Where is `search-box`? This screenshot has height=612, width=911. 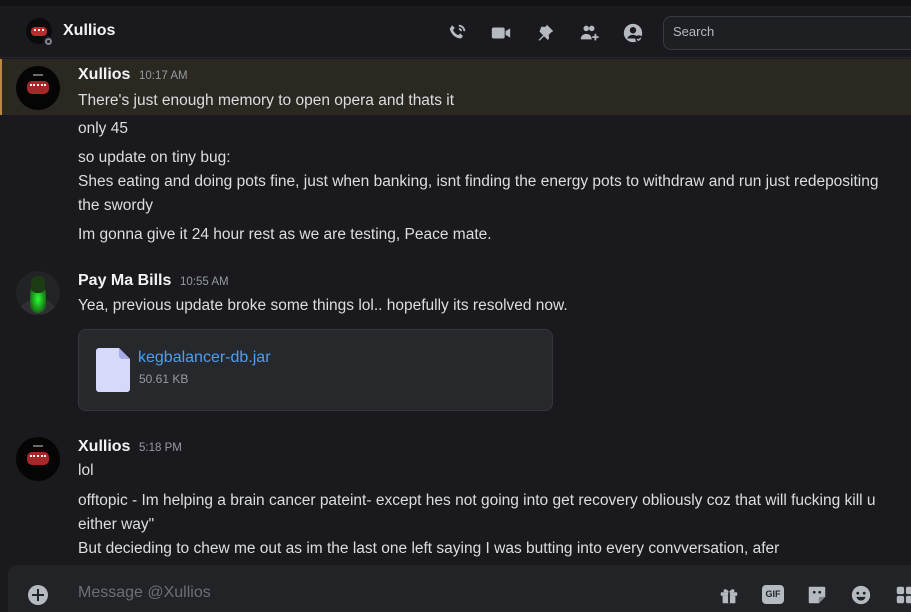 search-box is located at coordinates (787, 33).